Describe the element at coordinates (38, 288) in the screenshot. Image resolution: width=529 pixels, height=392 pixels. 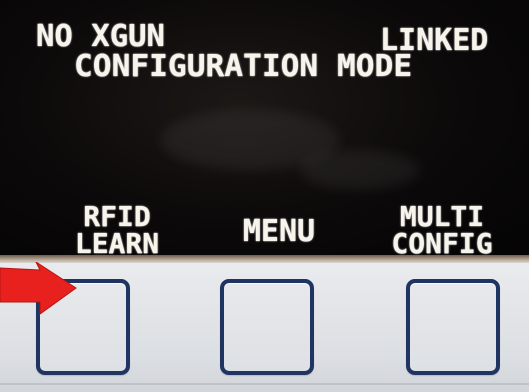
I see `red-arrow-icon` at that location.